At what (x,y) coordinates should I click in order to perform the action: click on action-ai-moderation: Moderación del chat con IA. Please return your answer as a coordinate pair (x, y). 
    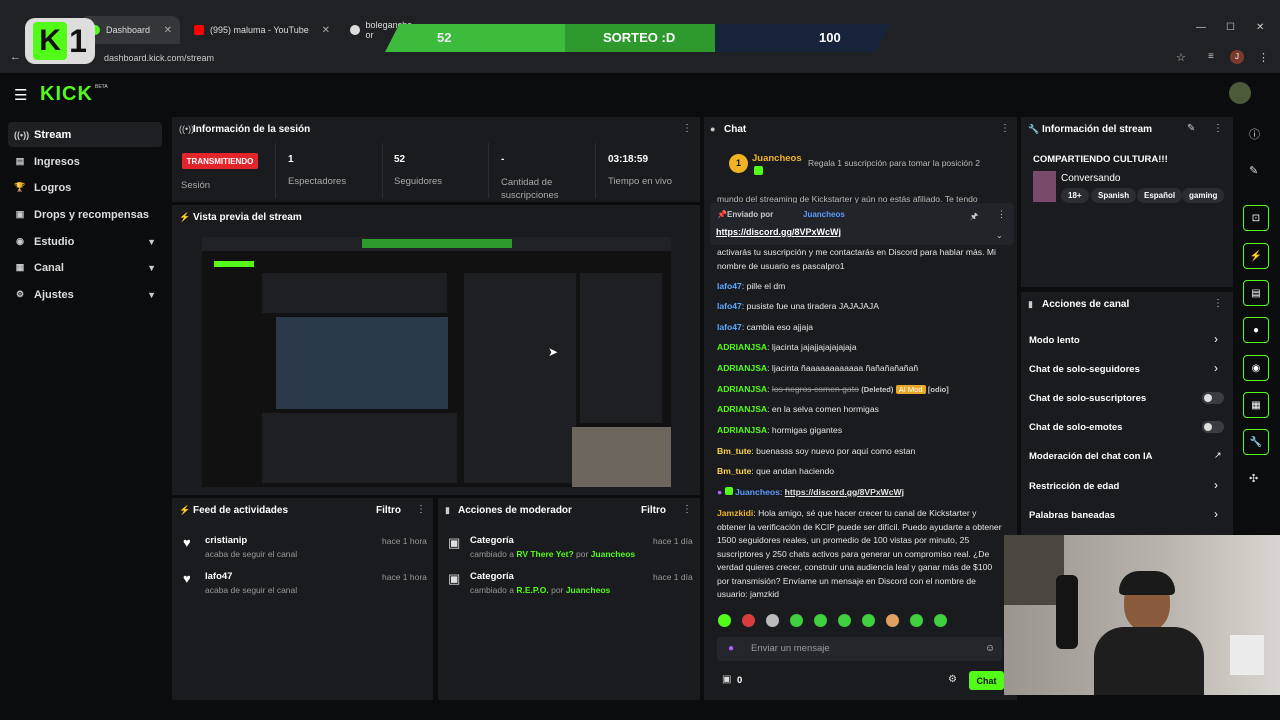
    Looking at the image, I should click on (1091, 456).